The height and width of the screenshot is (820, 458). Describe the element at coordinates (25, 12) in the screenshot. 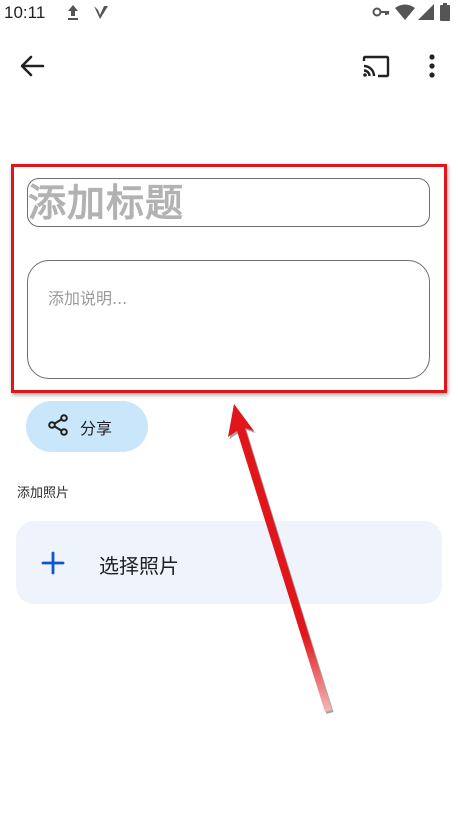

I see `status-time: 10:11` at that location.